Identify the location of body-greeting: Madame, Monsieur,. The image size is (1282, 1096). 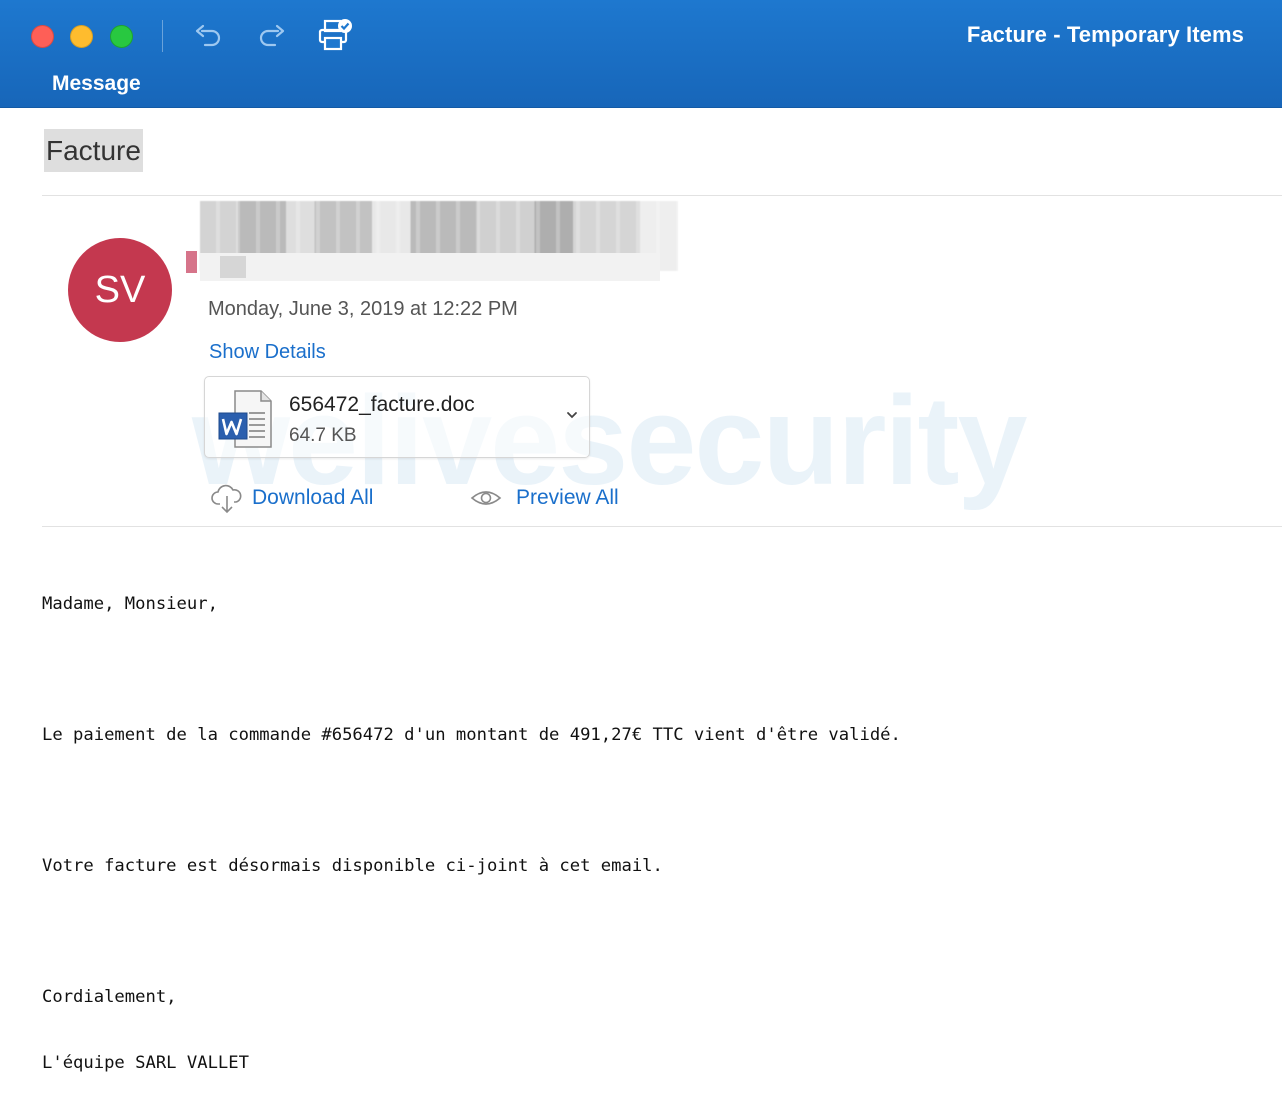
(130, 604).